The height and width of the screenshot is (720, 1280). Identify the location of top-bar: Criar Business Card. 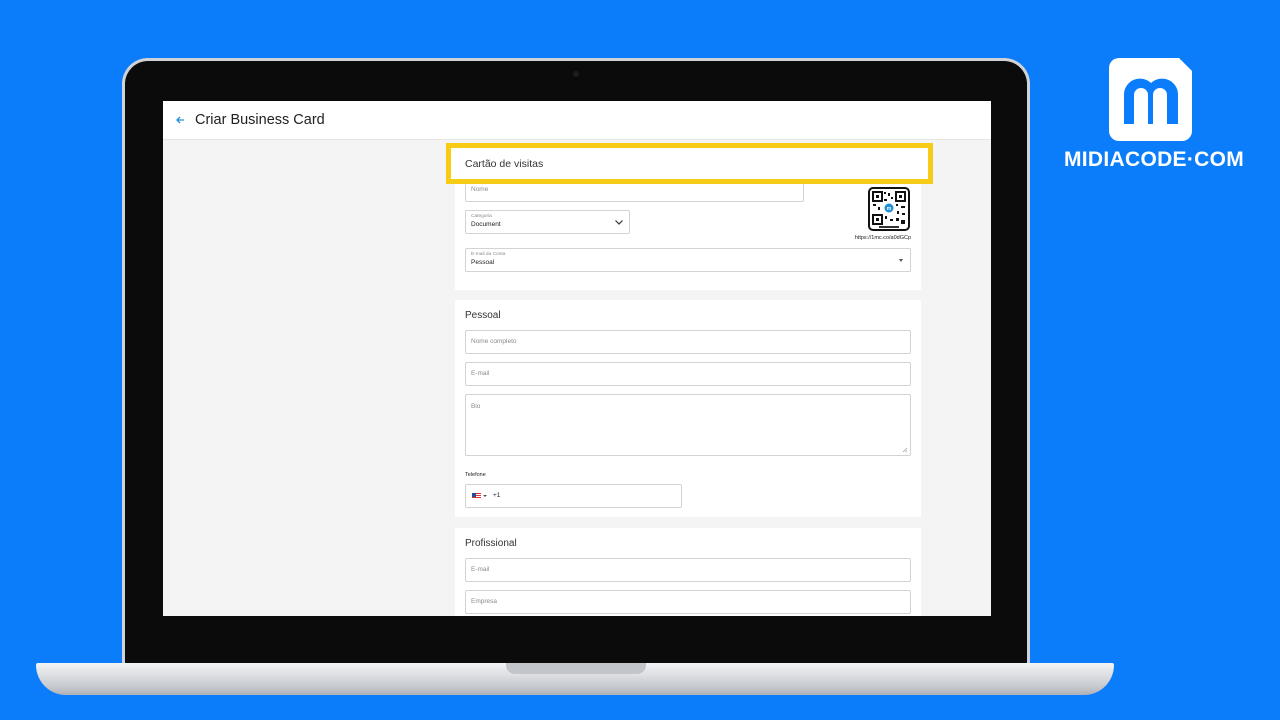
(577, 120).